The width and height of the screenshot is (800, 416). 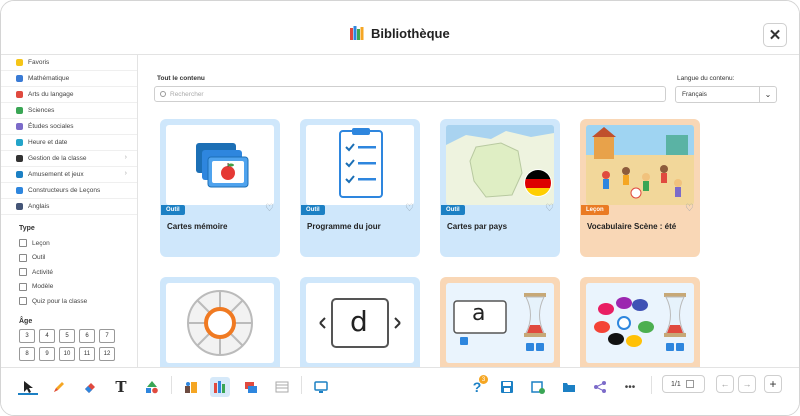 What do you see at coordinates (600, 387) in the screenshot?
I see `share-icon` at bounding box center [600, 387].